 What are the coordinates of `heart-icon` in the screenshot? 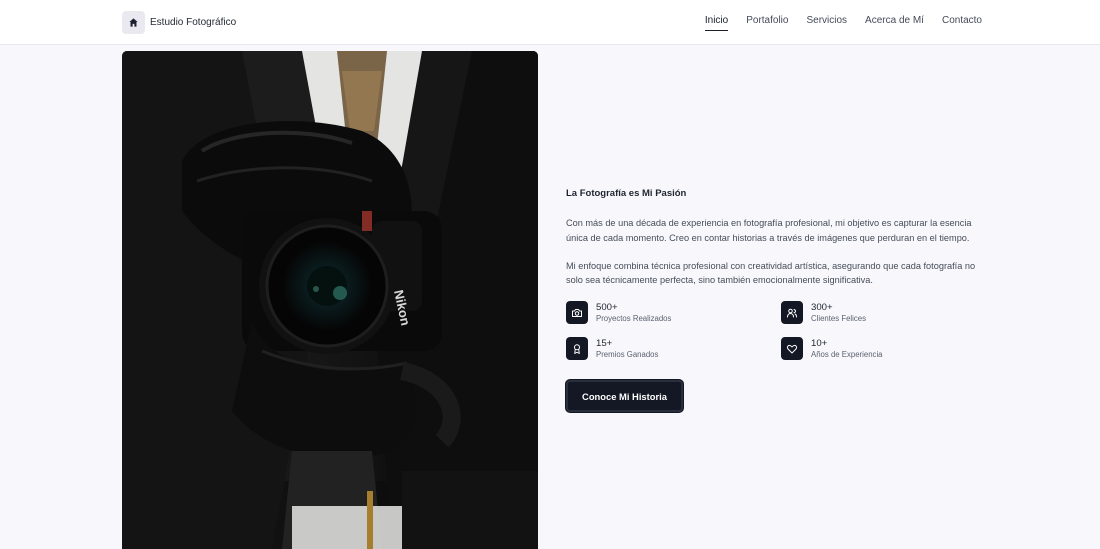 It's located at (792, 348).